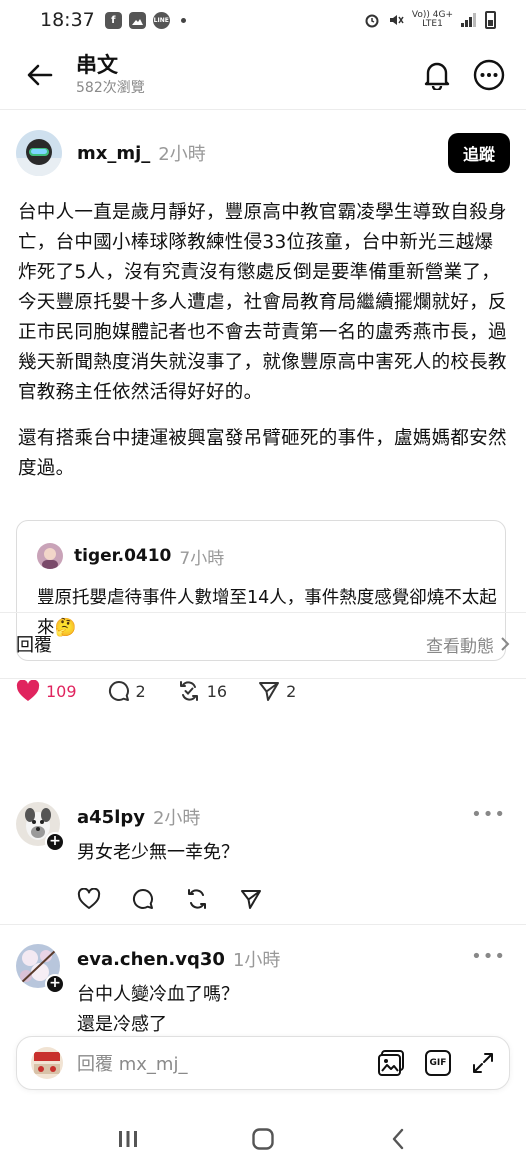  I want to click on line-icon: LINE, so click(161, 20).